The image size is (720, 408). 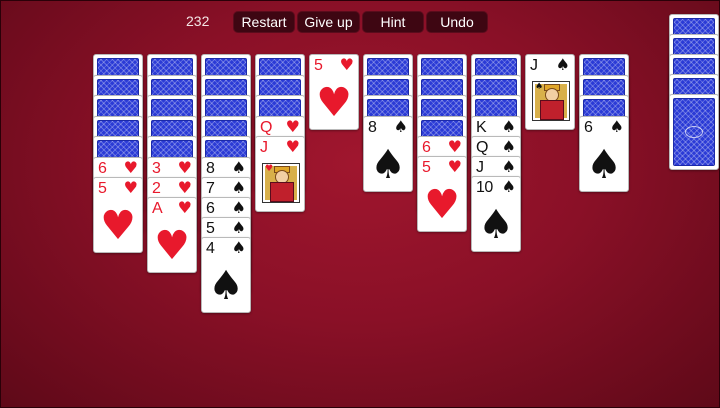 I want to click on hint-button: Hint, so click(x=393, y=22).